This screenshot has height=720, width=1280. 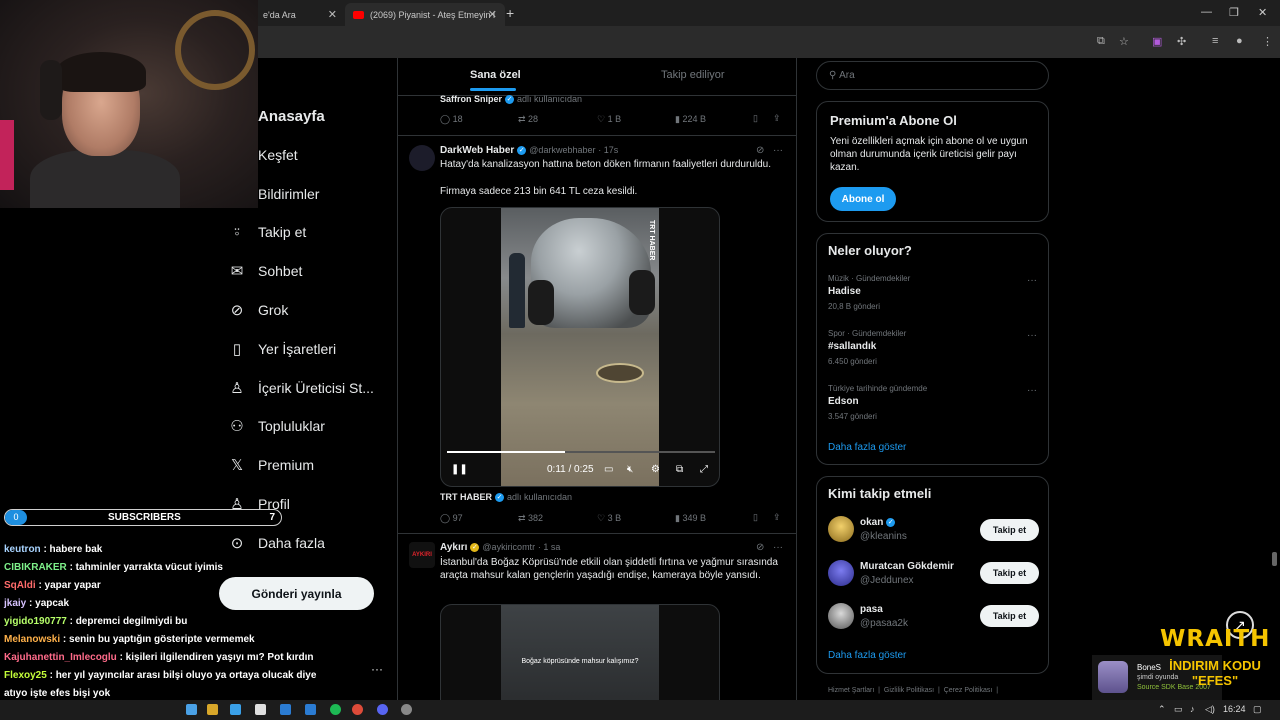 What do you see at coordinates (968, 690) in the screenshot?
I see `footer-link: Çerez Politikası` at bounding box center [968, 690].